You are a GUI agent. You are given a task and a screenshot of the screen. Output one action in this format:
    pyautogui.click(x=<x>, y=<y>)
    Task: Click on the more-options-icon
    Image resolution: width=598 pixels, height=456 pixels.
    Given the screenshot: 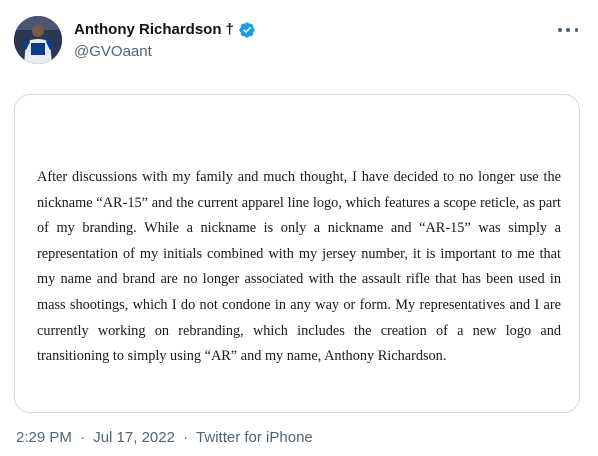 What is the action you would take?
    pyautogui.click(x=560, y=30)
    